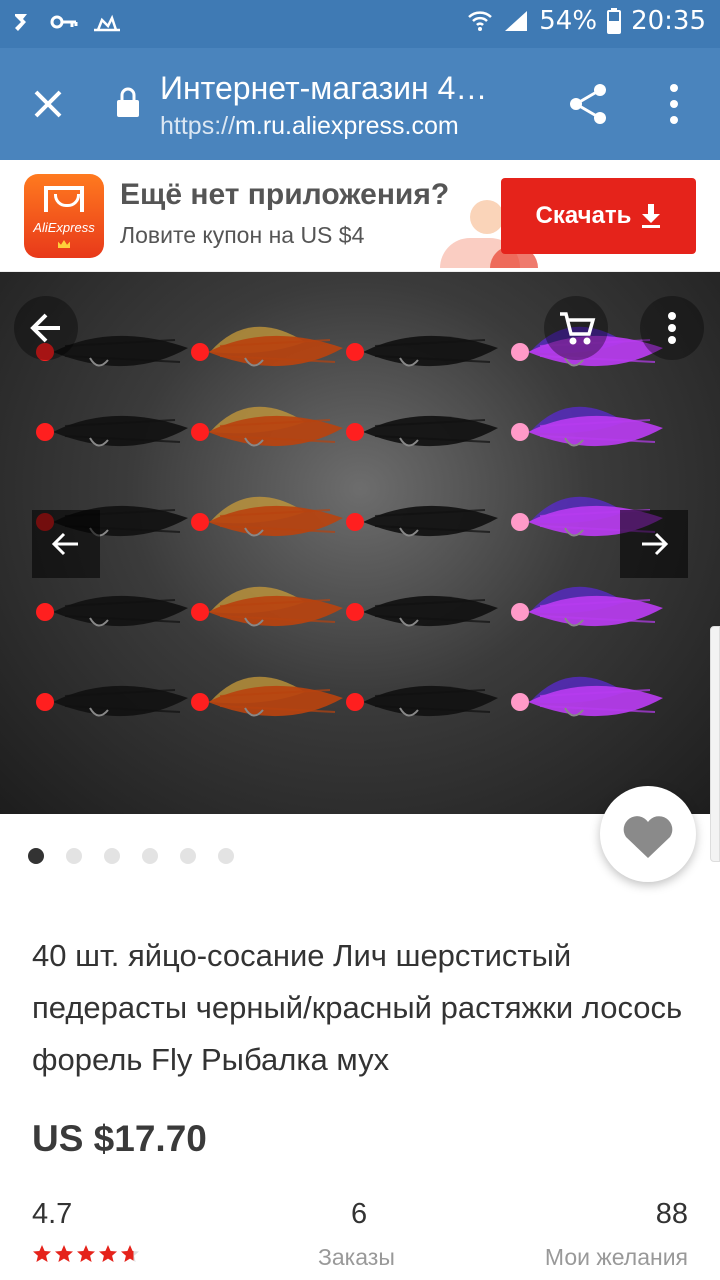  What do you see at coordinates (648, 837) in the screenshot?
I see `heart-icon` at bounding box center [648, 837].